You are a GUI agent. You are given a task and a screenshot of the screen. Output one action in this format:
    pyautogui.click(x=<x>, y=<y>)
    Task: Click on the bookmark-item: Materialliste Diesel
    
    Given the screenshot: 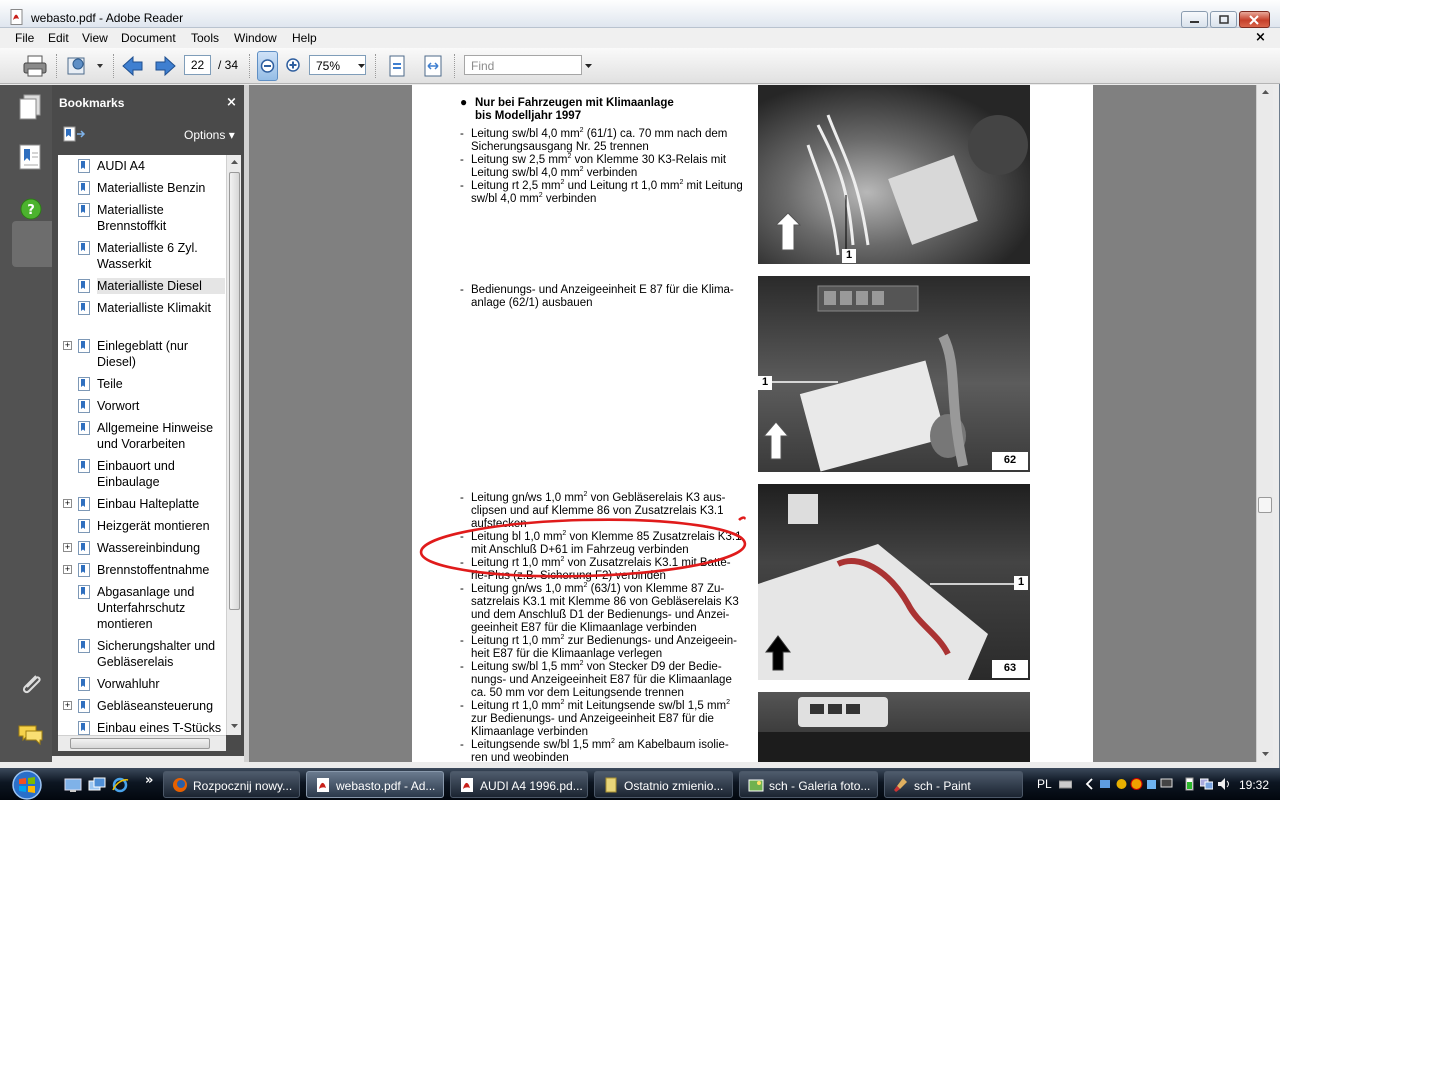 What is the action you would take?
    pyautogui.click(x=142, y=286)
    